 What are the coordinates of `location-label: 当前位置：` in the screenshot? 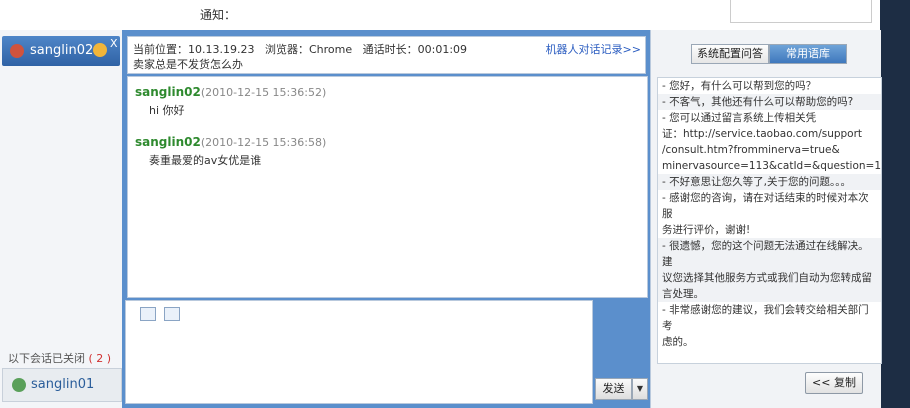 It's located at (160, 49).